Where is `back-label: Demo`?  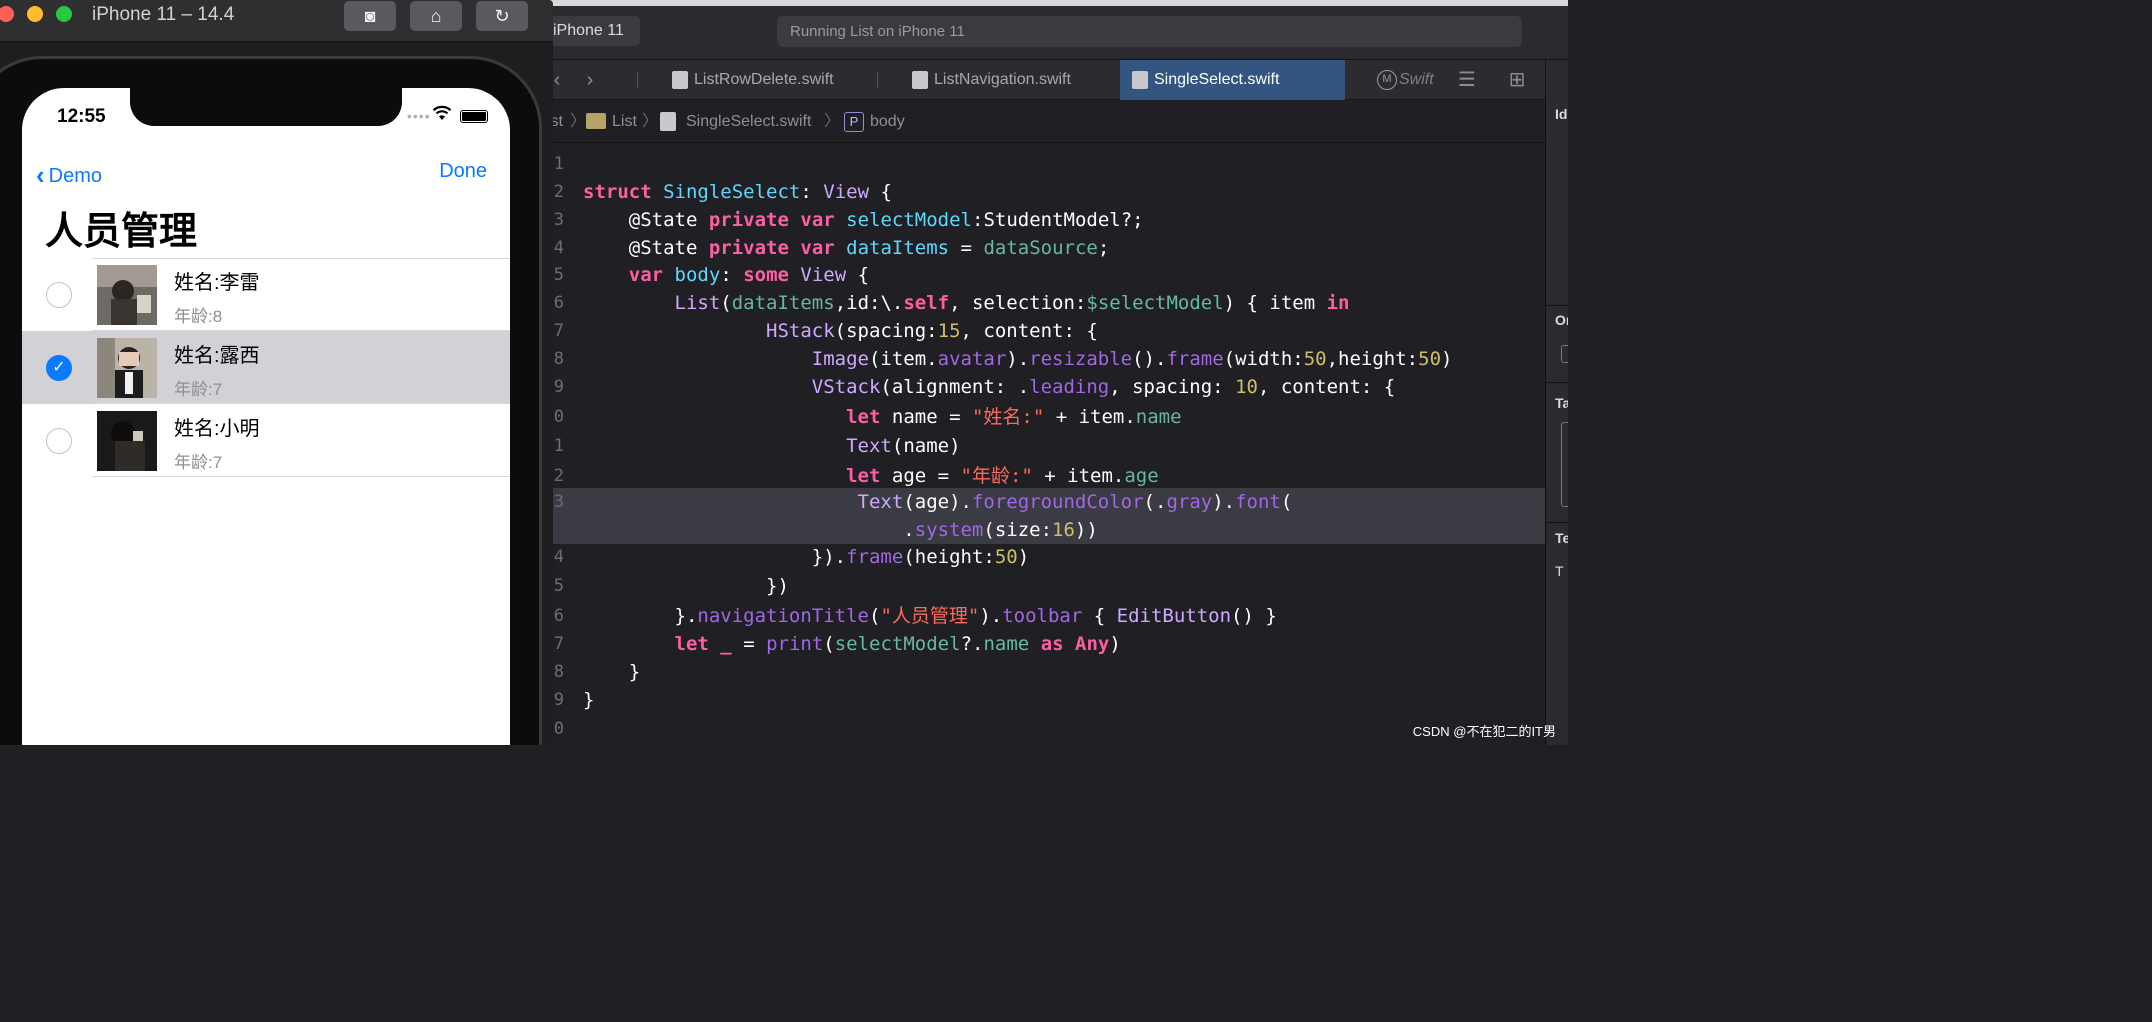 back-label: Demo is located at coordinates (75, 176).